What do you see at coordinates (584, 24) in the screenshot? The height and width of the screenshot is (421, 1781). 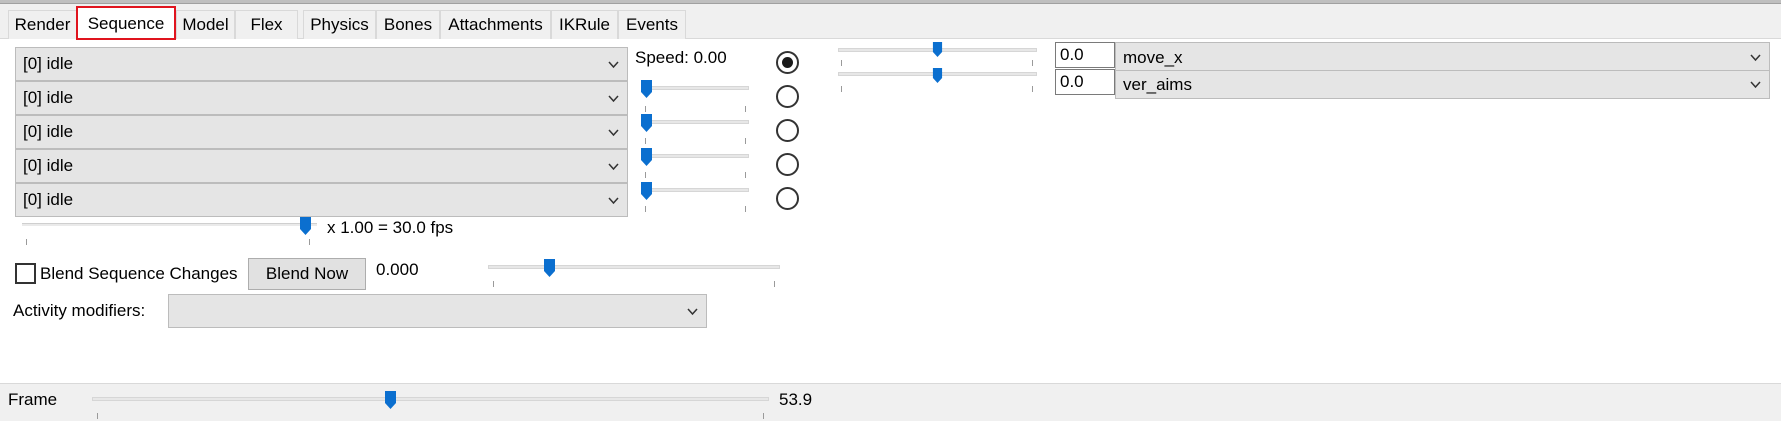 I see `tab-ikrule: IKRule` at bounding box center [584, 24].